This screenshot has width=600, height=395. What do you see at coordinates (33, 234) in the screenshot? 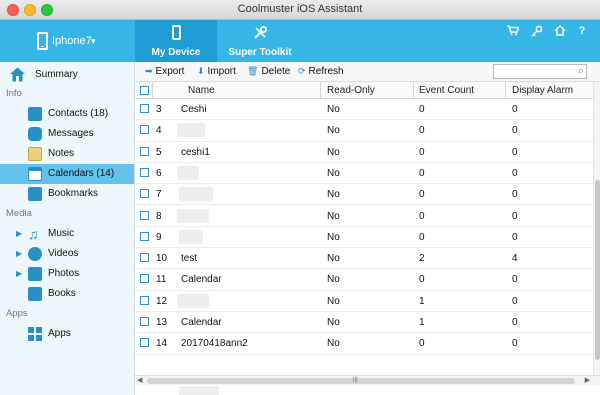
I see `music-icon: ♫` at bounding box center [33, 234].